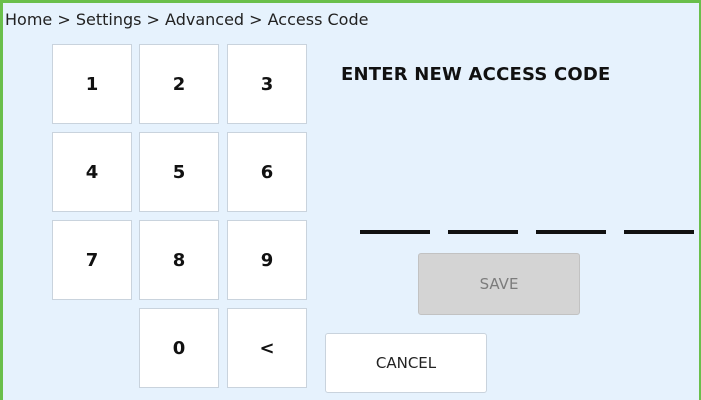 The width and height of the screenshot is (701, 400). Describe the element at coordinates (179, 260) in the screenshot. I see `key-8: 8` at that location.